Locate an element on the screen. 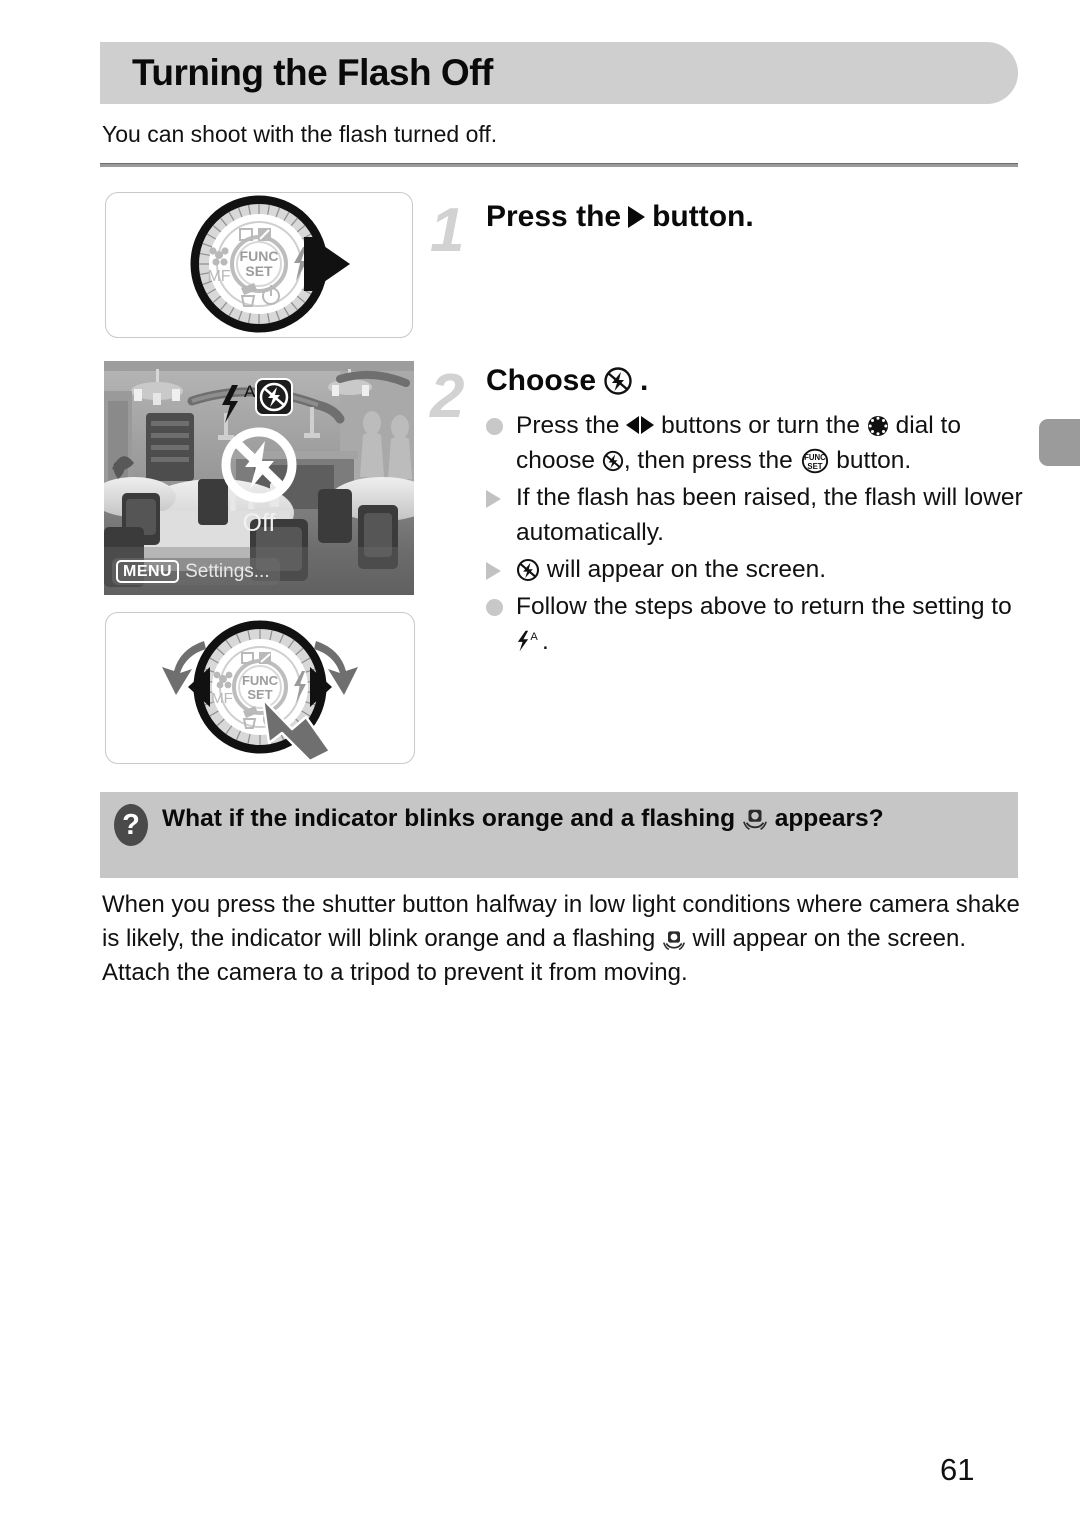 Image resolution: width=1080 pixels, height=1521 pixels. callout-text-after: appears? is located at coordinates (825, 818).